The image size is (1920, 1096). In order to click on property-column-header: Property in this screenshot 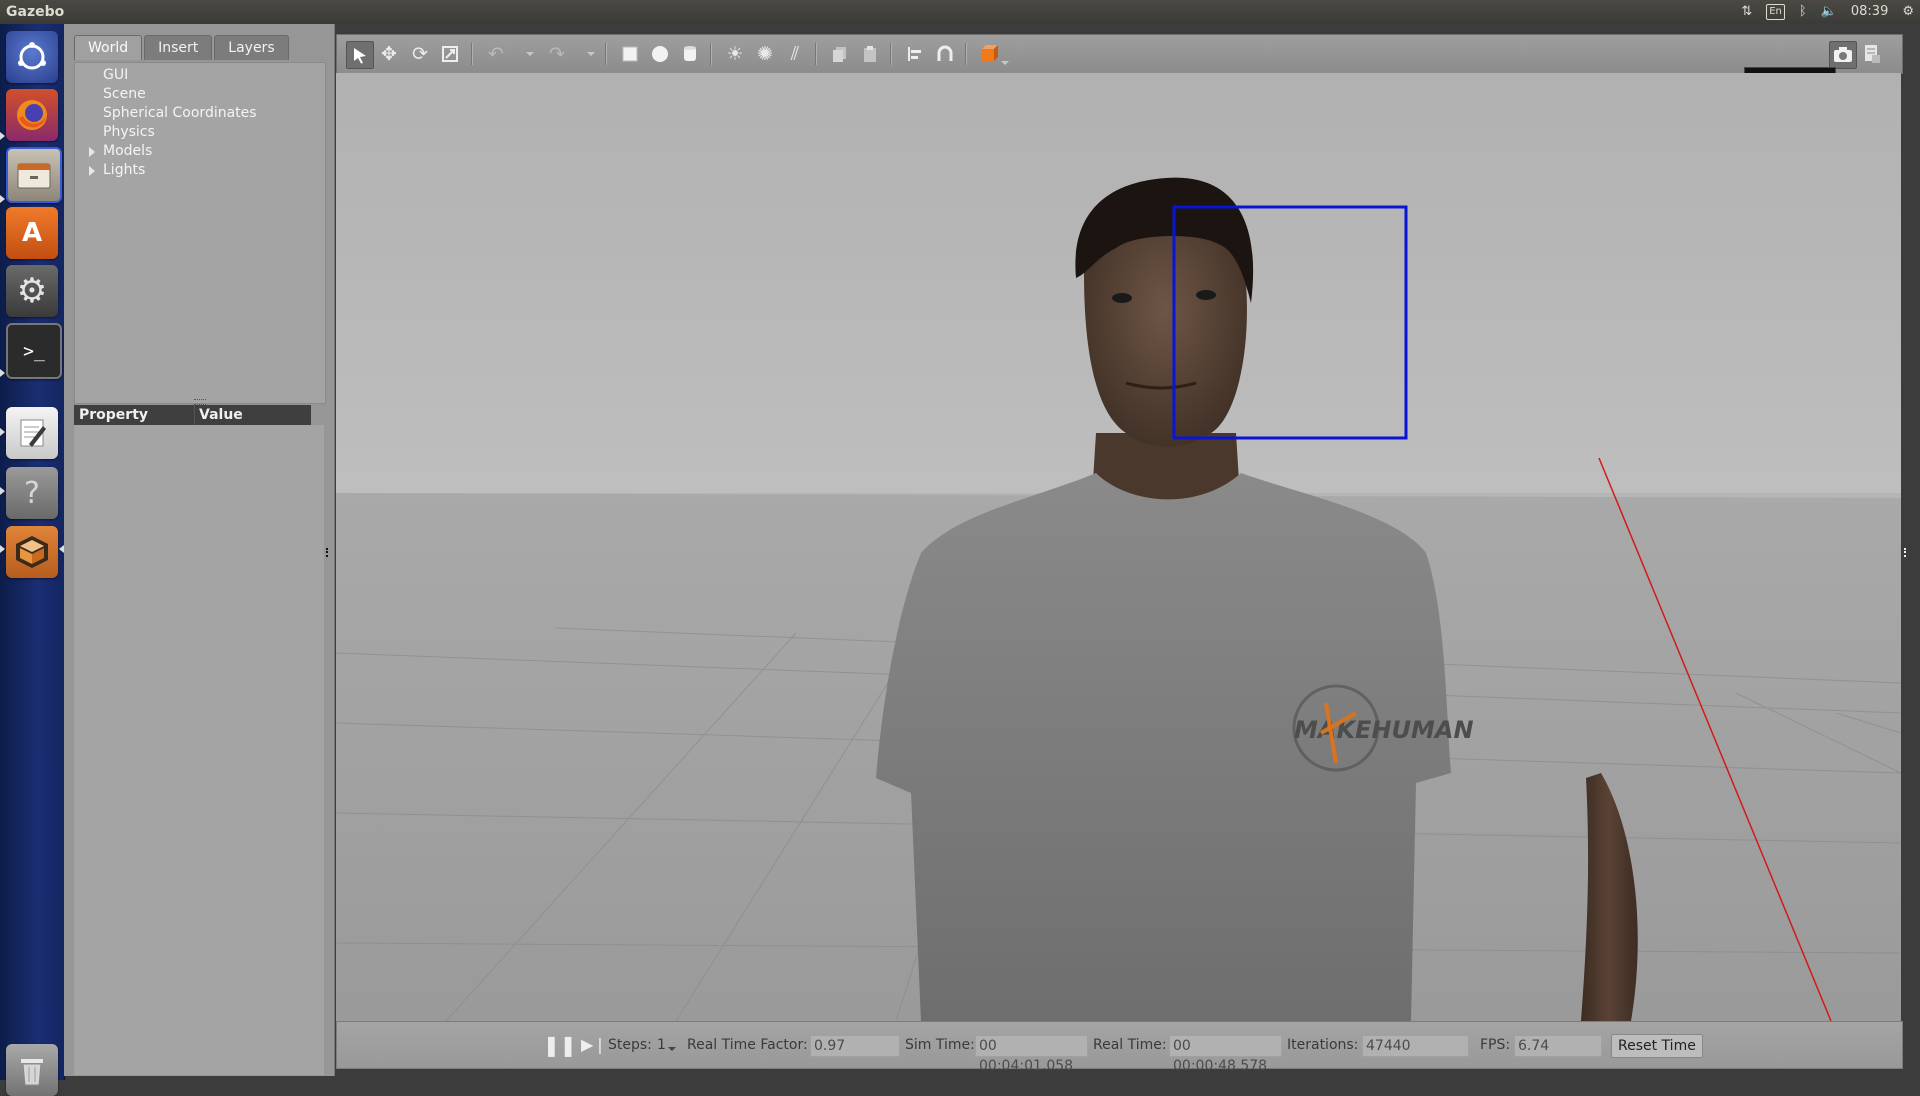, I will do `click(113, 415)`.